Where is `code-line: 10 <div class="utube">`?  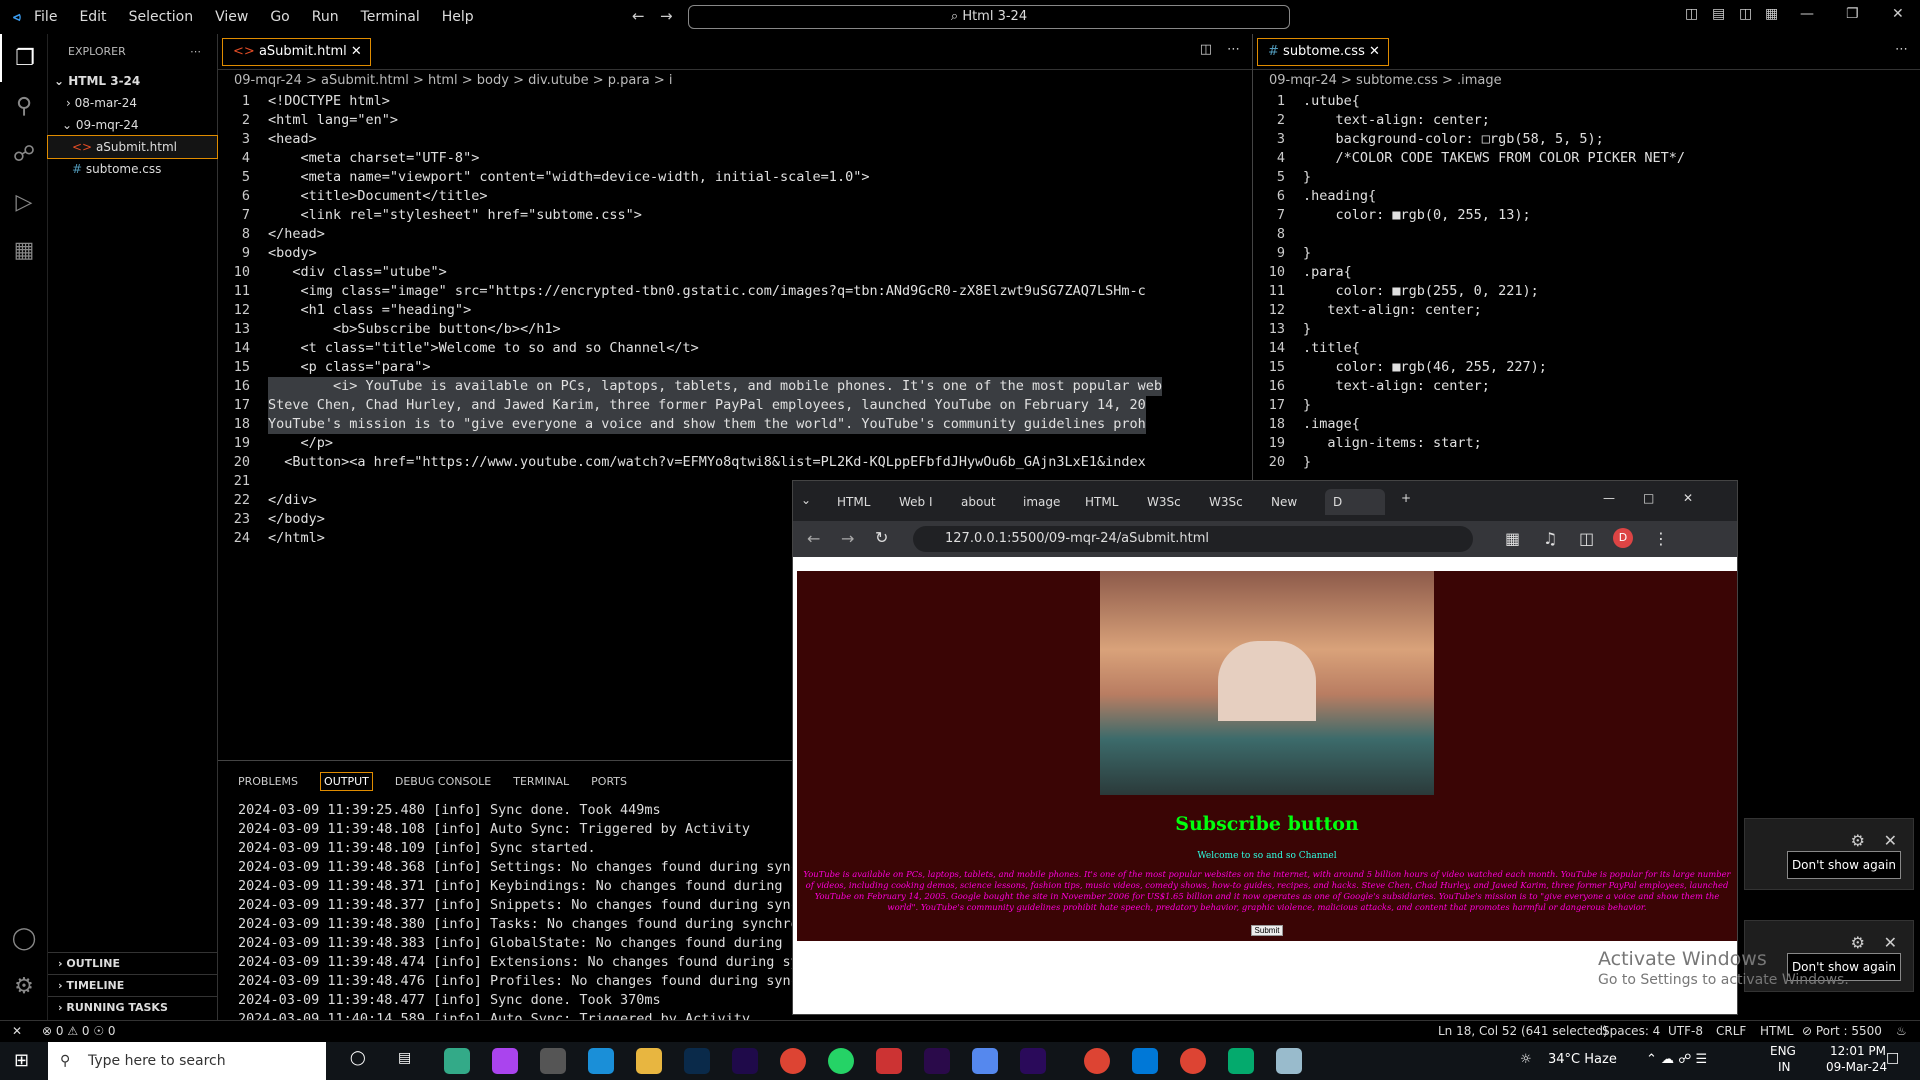 code-line: 10 <div class="utube"> is located at coordinates (735, 272).